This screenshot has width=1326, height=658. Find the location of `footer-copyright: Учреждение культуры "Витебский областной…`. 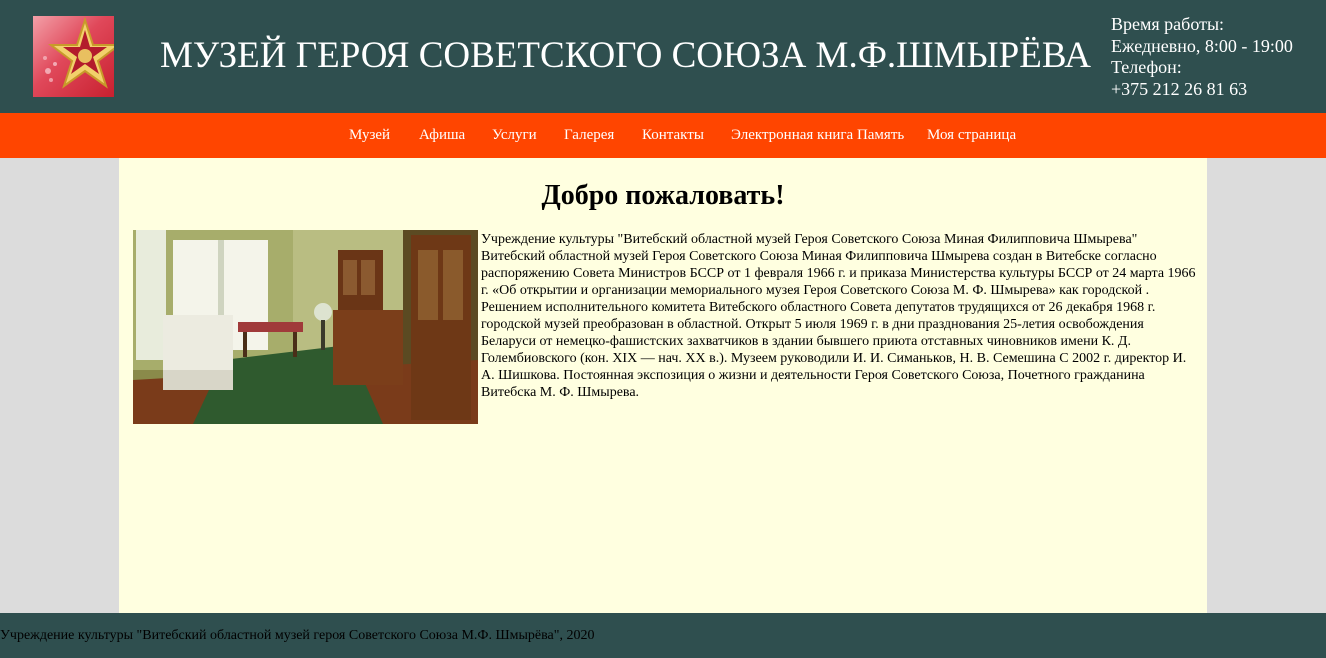

footer-copyright: Учреждение культуры "Витебский областной… is located at coordinates (297, 635).